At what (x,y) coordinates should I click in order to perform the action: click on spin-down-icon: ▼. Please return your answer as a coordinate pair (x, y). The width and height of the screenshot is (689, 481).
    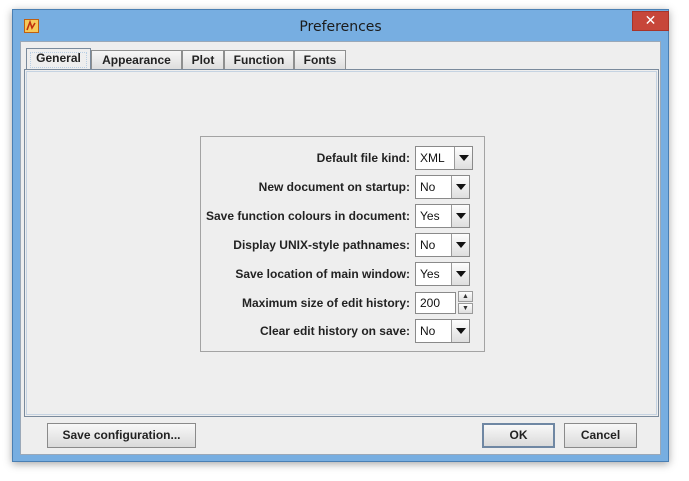
    Looking at the image, I should click on (465, 308).